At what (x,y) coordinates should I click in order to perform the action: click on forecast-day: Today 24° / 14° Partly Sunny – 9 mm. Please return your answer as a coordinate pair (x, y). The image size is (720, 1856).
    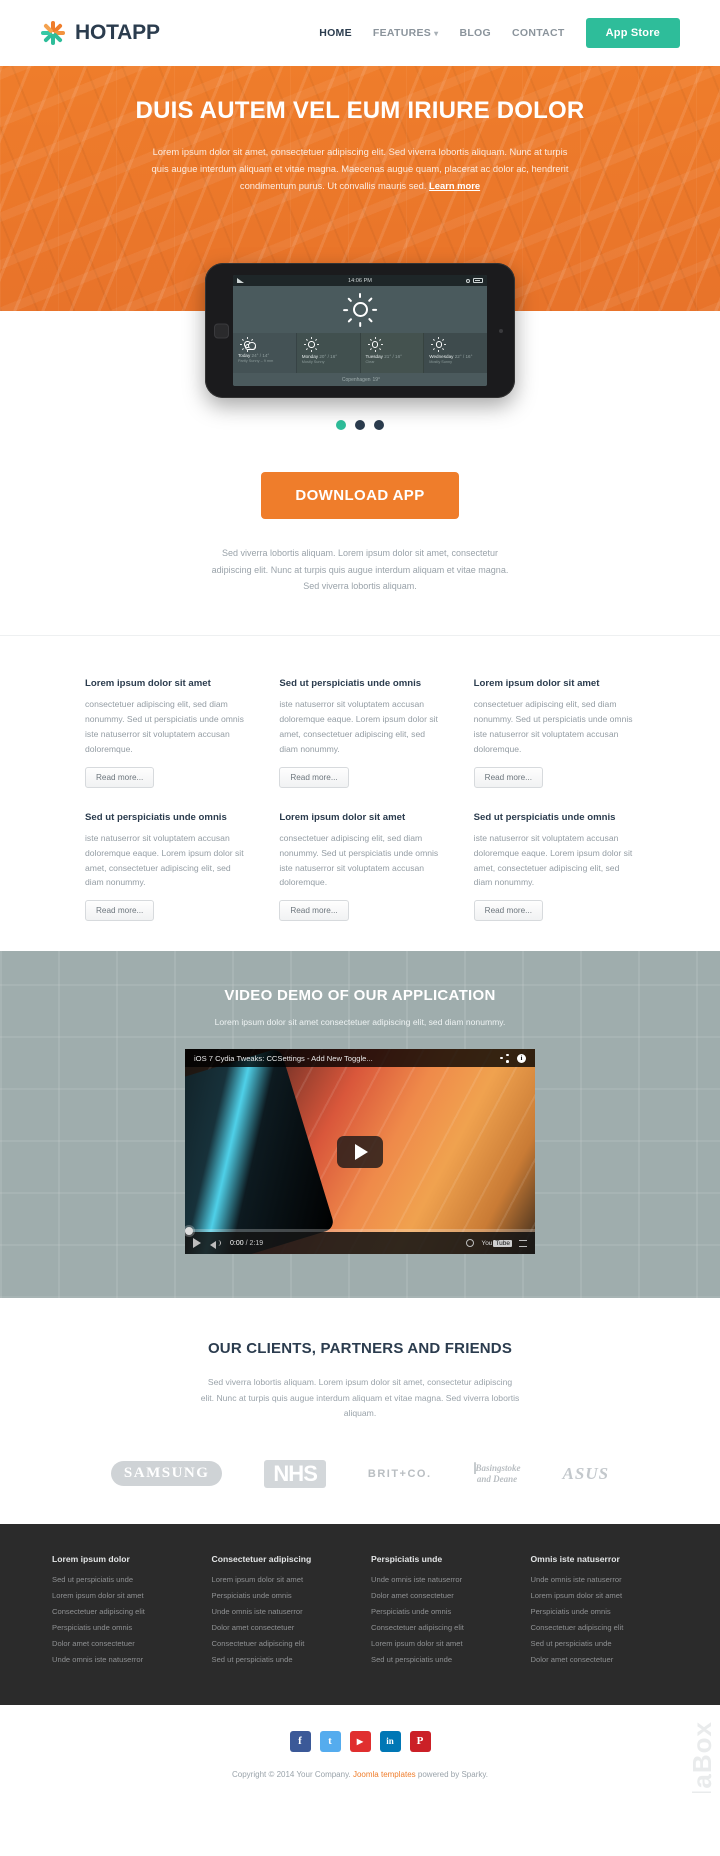
    Looking at the image, I should click on (265, 353).